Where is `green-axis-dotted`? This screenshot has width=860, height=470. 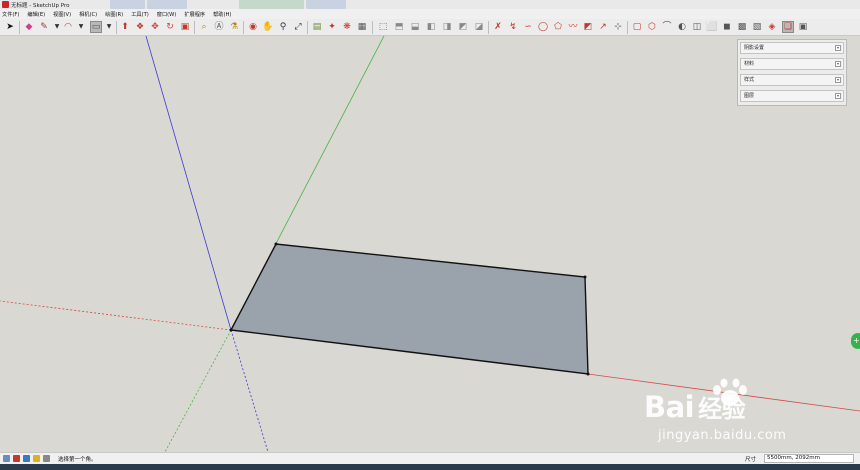
green-axis-dotted is located at coordinates (198, 390).